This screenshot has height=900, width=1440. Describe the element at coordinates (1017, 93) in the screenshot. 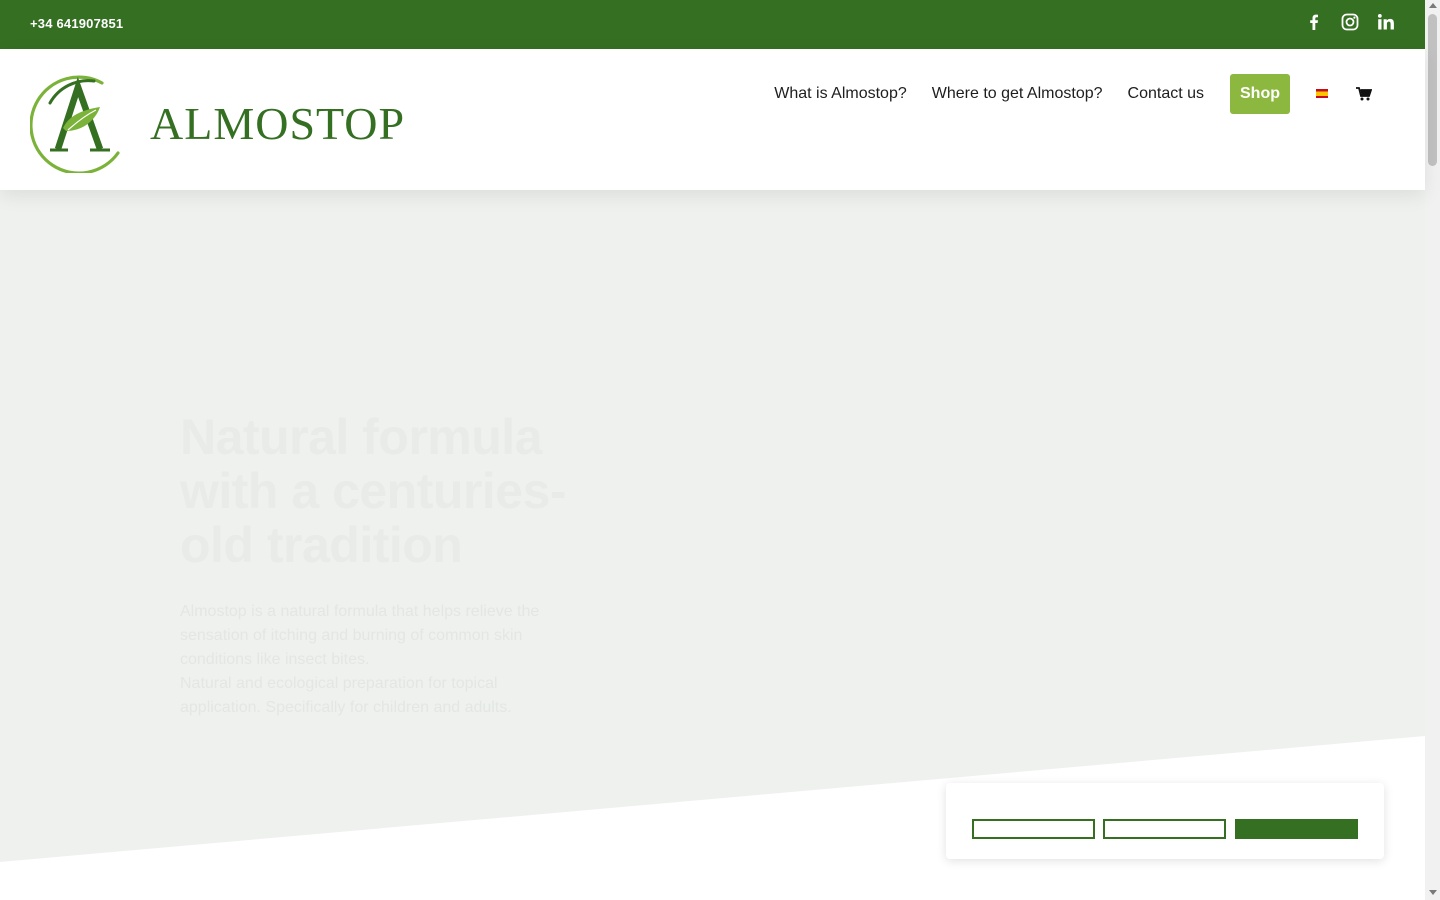

I see `nav-where-to-get: Where to get Almostop?` at that location.